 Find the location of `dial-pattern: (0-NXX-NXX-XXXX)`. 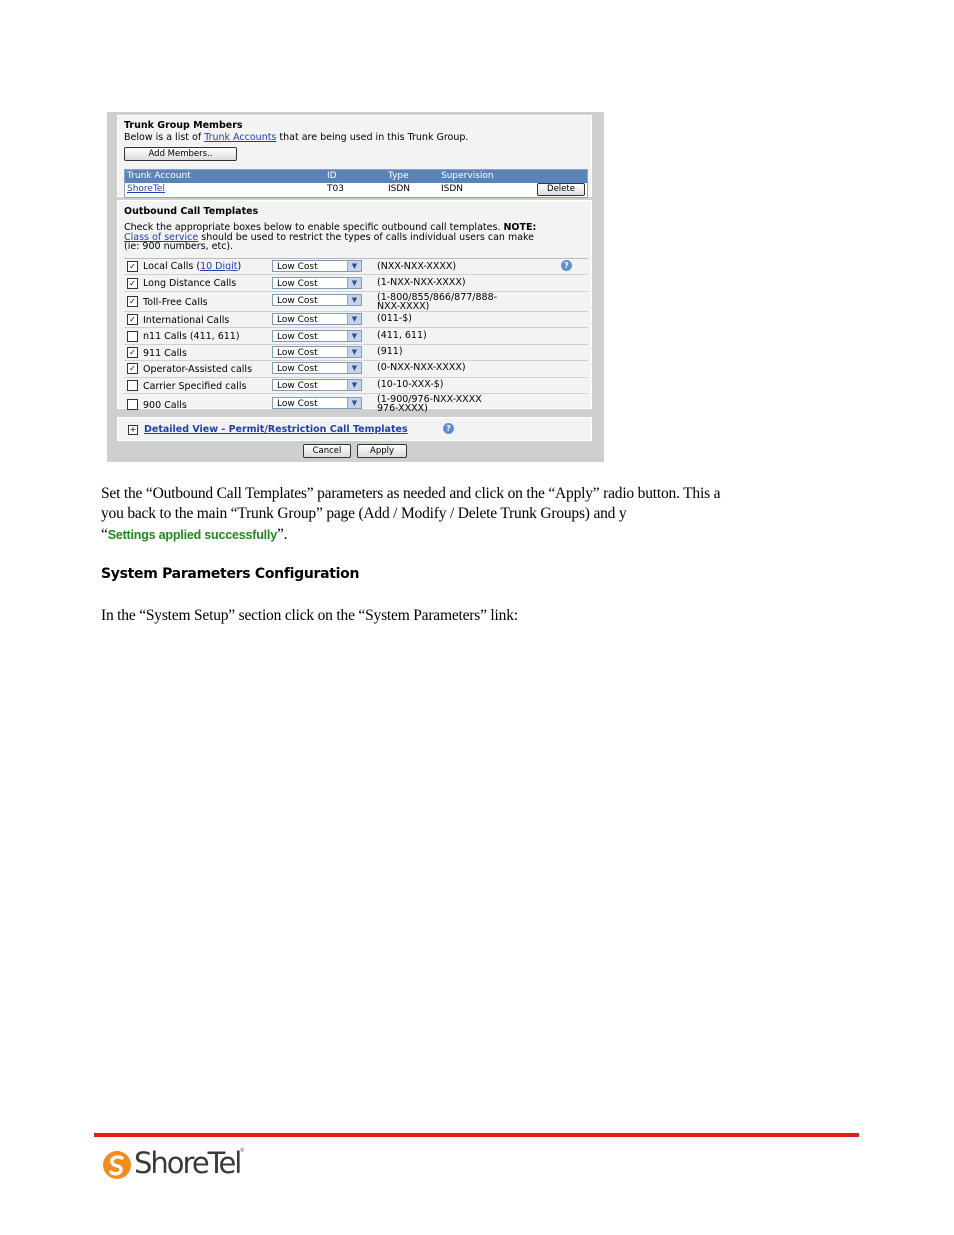

dial-pattern: (0-NXX-NXX-XXXX) is located at coordinates (421, 367).